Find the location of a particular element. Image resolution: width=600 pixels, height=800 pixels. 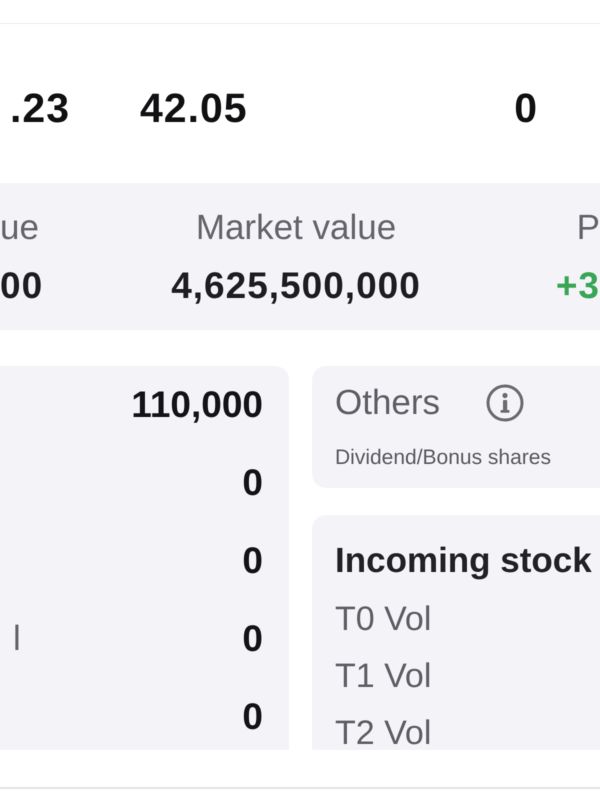

stat-value: 00 is located at coordinates (22, 286).